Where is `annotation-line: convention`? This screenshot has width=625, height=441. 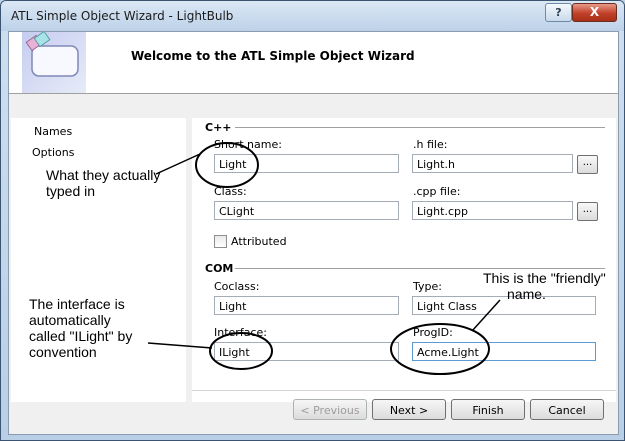 annotation-line: convention is located at coordinates (63, 352).